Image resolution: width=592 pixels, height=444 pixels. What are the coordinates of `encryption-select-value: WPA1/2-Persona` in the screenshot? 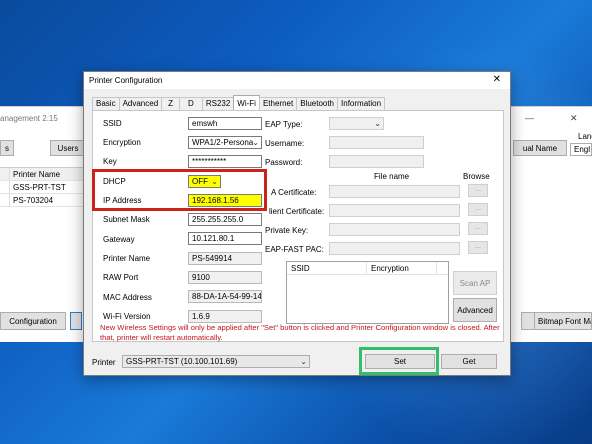 It's located at (223, 142).